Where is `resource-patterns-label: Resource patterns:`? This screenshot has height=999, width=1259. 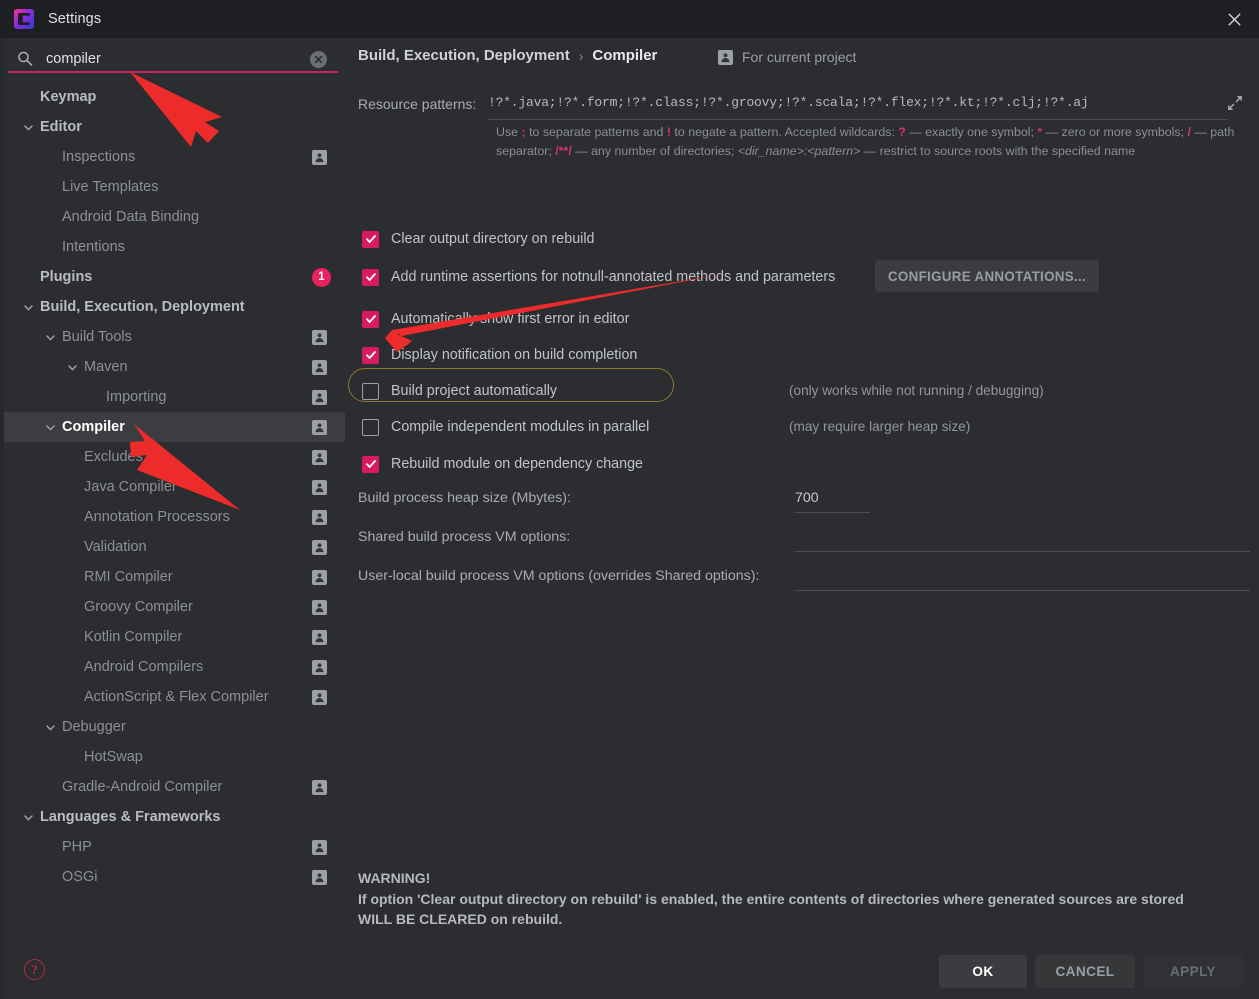 resource-patterns-label: Resource patterns: is located at coordinates (417, 104).